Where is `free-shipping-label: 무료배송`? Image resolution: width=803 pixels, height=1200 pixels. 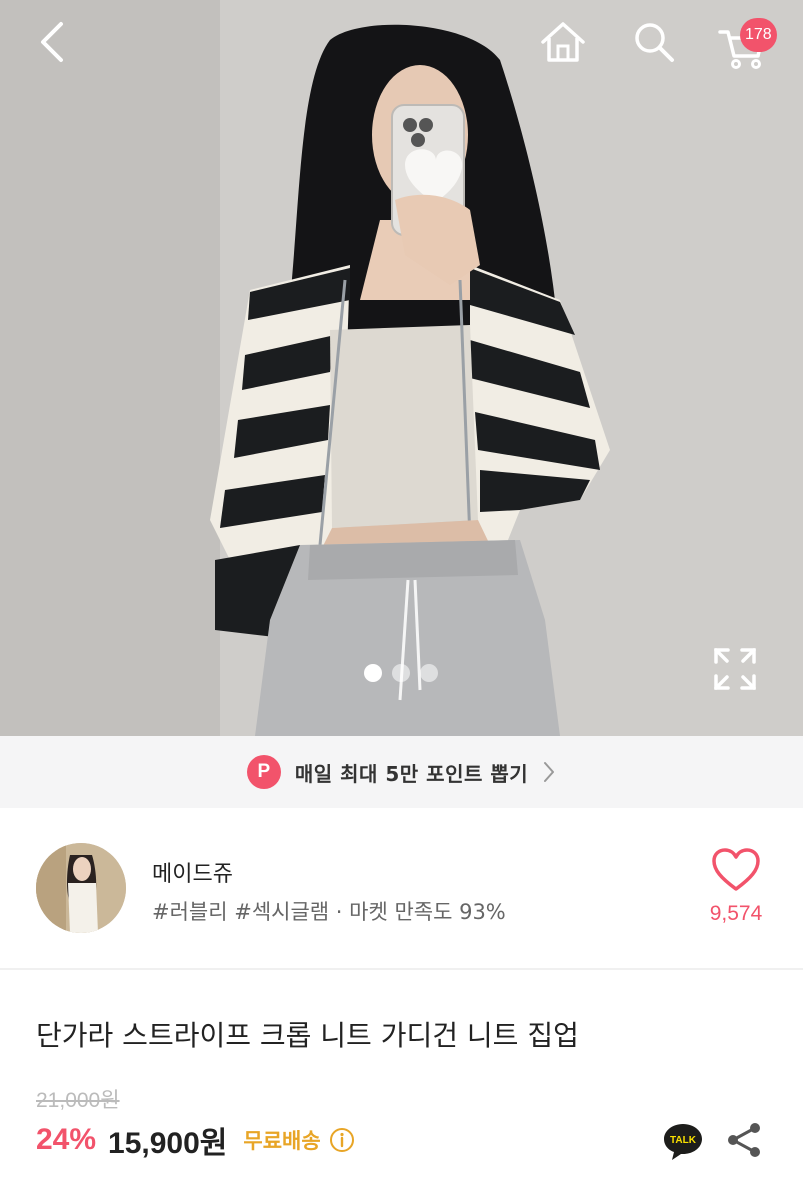 free-shipping-label: 무료배송 is located at coordinates (282, 1141).